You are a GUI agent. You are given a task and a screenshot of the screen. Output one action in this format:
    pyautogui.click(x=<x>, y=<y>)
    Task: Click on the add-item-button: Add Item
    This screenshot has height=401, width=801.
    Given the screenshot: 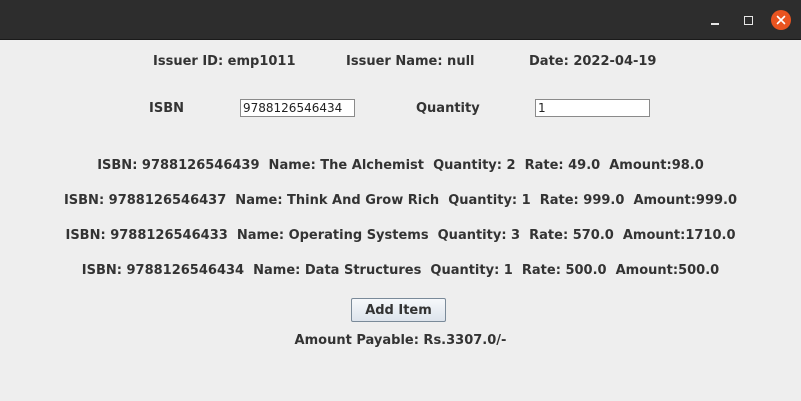 What is the action you would take?
    pyautogui.click(x=398, y=310)
    